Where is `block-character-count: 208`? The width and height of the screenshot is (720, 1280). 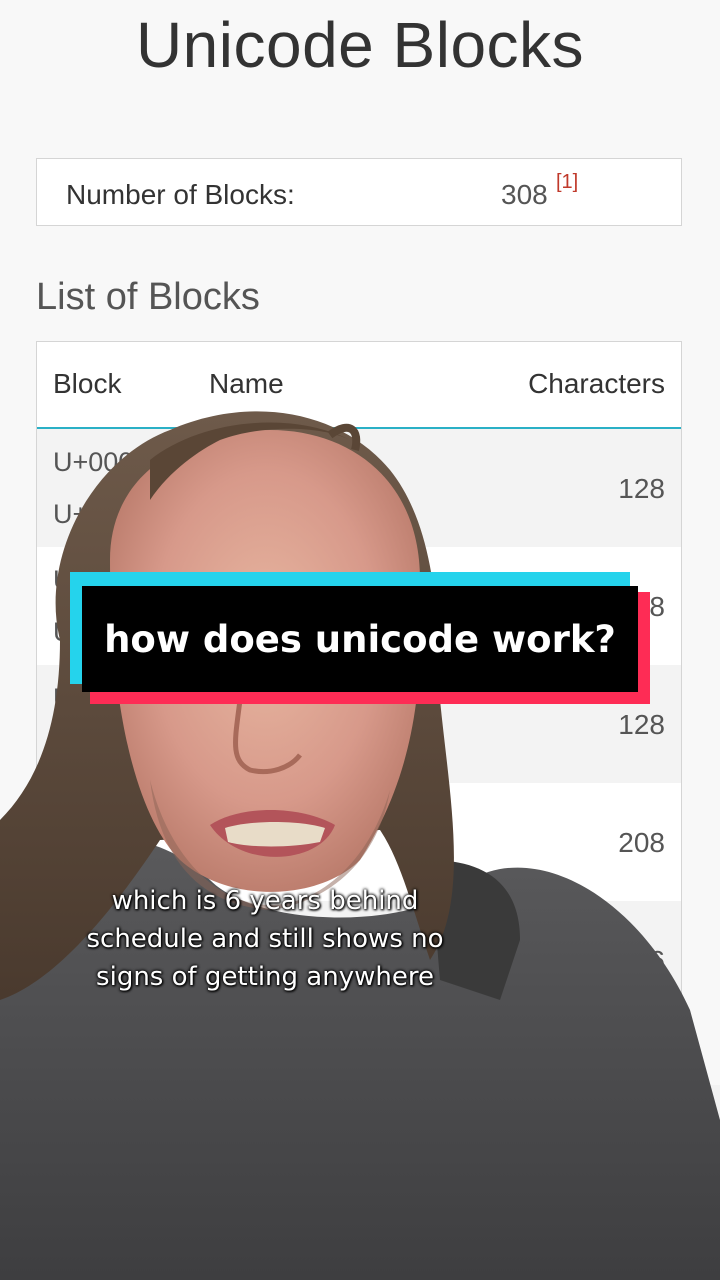 block-character-count: 208 is located at coordinates (641, 842).